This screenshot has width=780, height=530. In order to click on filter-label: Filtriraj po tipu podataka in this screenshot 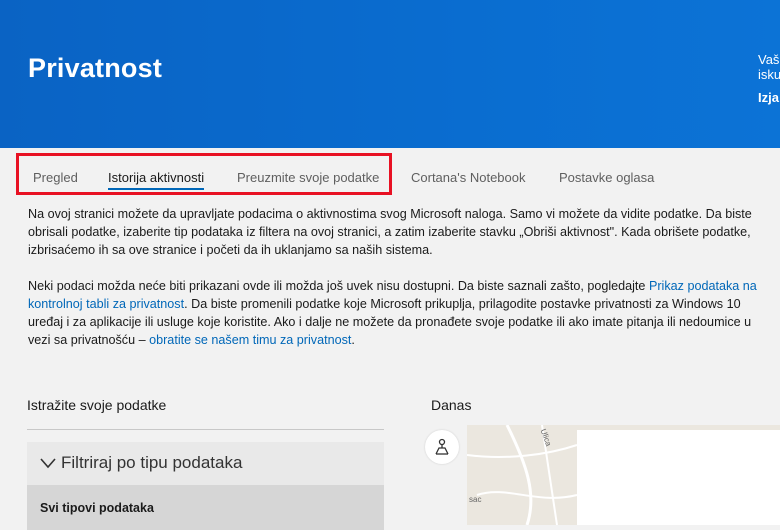, I will do `click(152, 462)`.